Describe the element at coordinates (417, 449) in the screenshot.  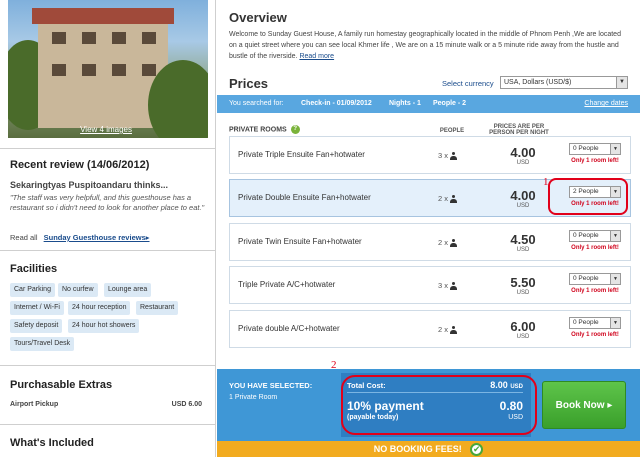
I see `no-fees-text: NO BOOKING FEES!` at that location.